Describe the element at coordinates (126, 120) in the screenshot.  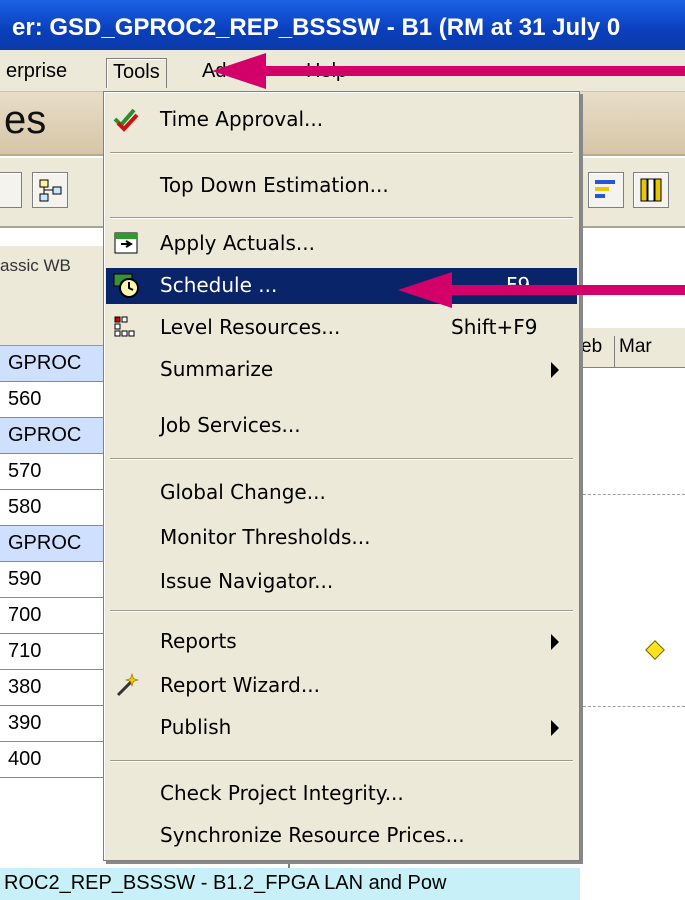
I see `checkmarks-icon` at that location.